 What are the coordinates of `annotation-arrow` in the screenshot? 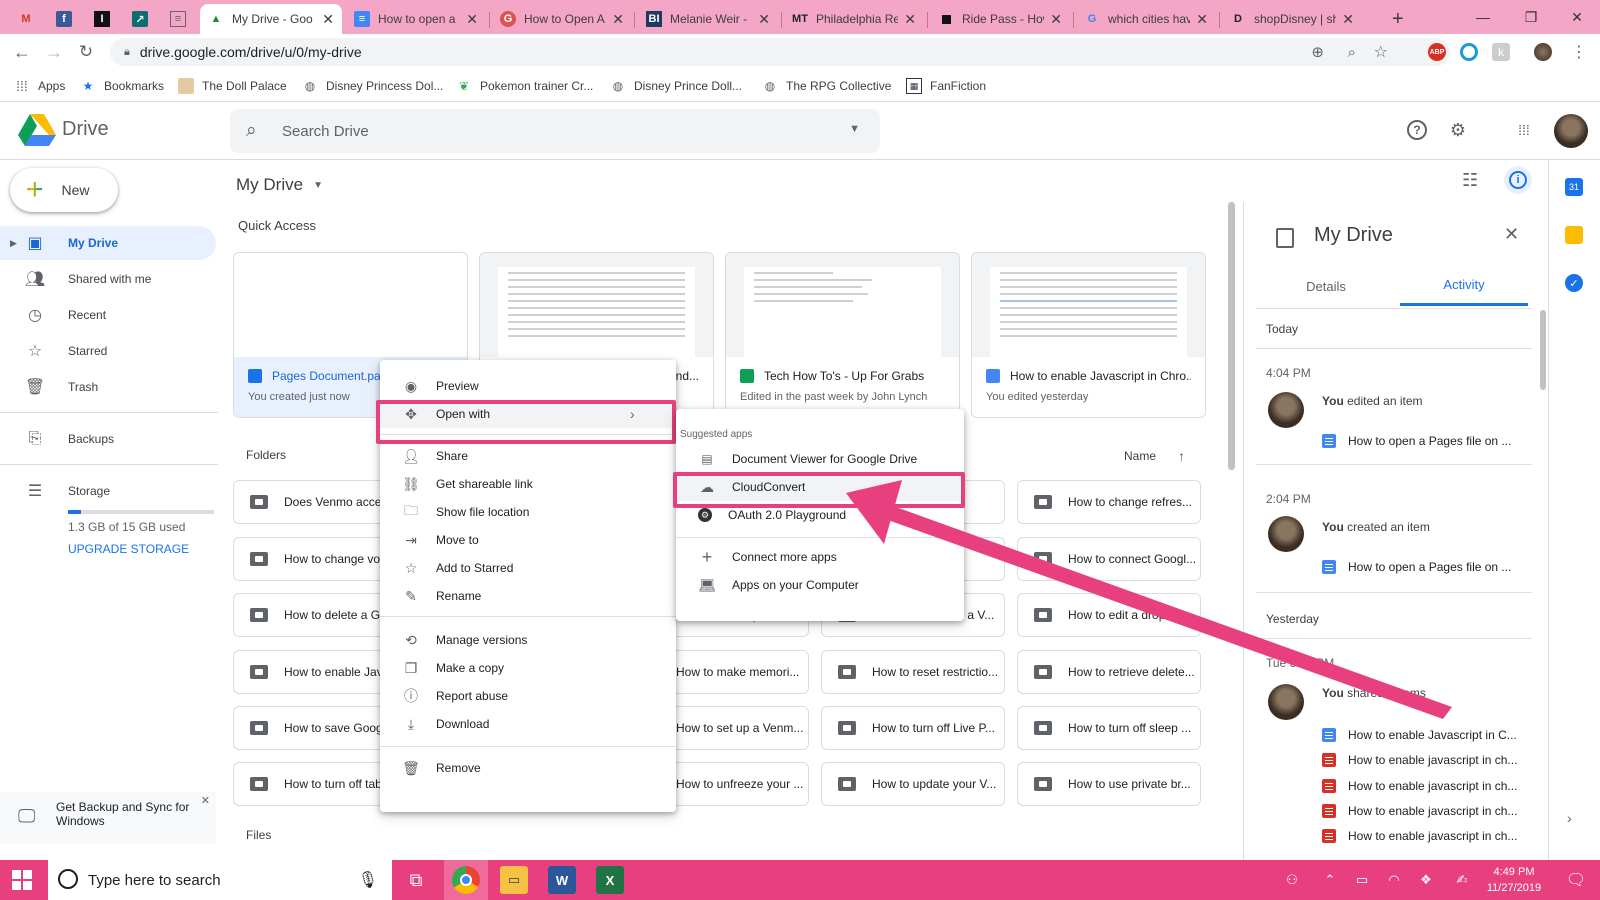 It's located at (1149, 599).